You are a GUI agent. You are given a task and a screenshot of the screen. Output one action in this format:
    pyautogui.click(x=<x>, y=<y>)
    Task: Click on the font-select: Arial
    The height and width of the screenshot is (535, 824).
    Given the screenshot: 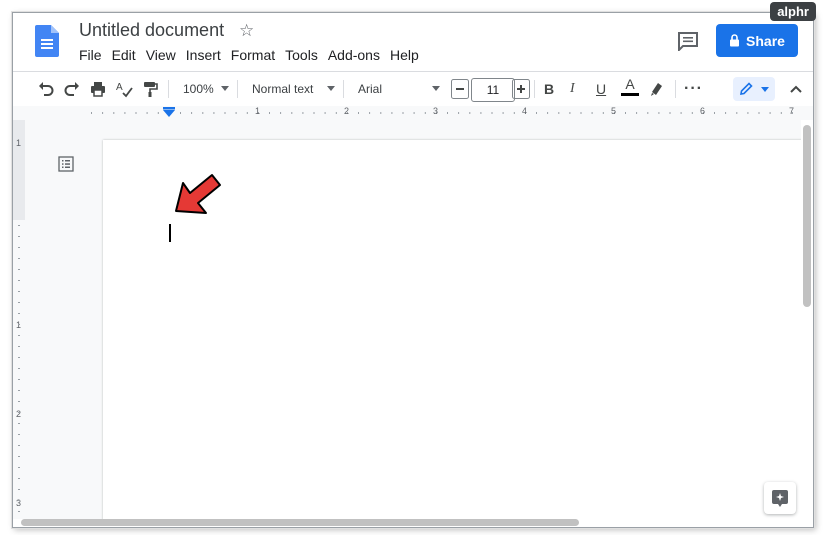 What is the action you would take?
    pyautogui.click(x=370, y=89)
    